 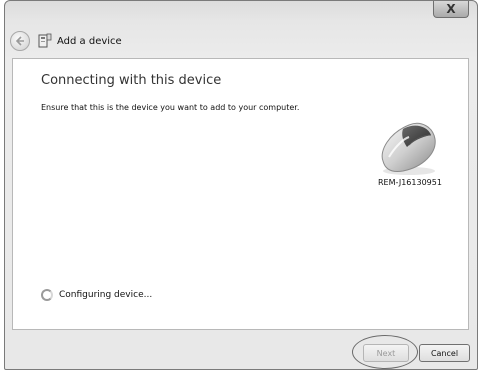 I want to click on header: Add a device, so click(x=241, y=42).